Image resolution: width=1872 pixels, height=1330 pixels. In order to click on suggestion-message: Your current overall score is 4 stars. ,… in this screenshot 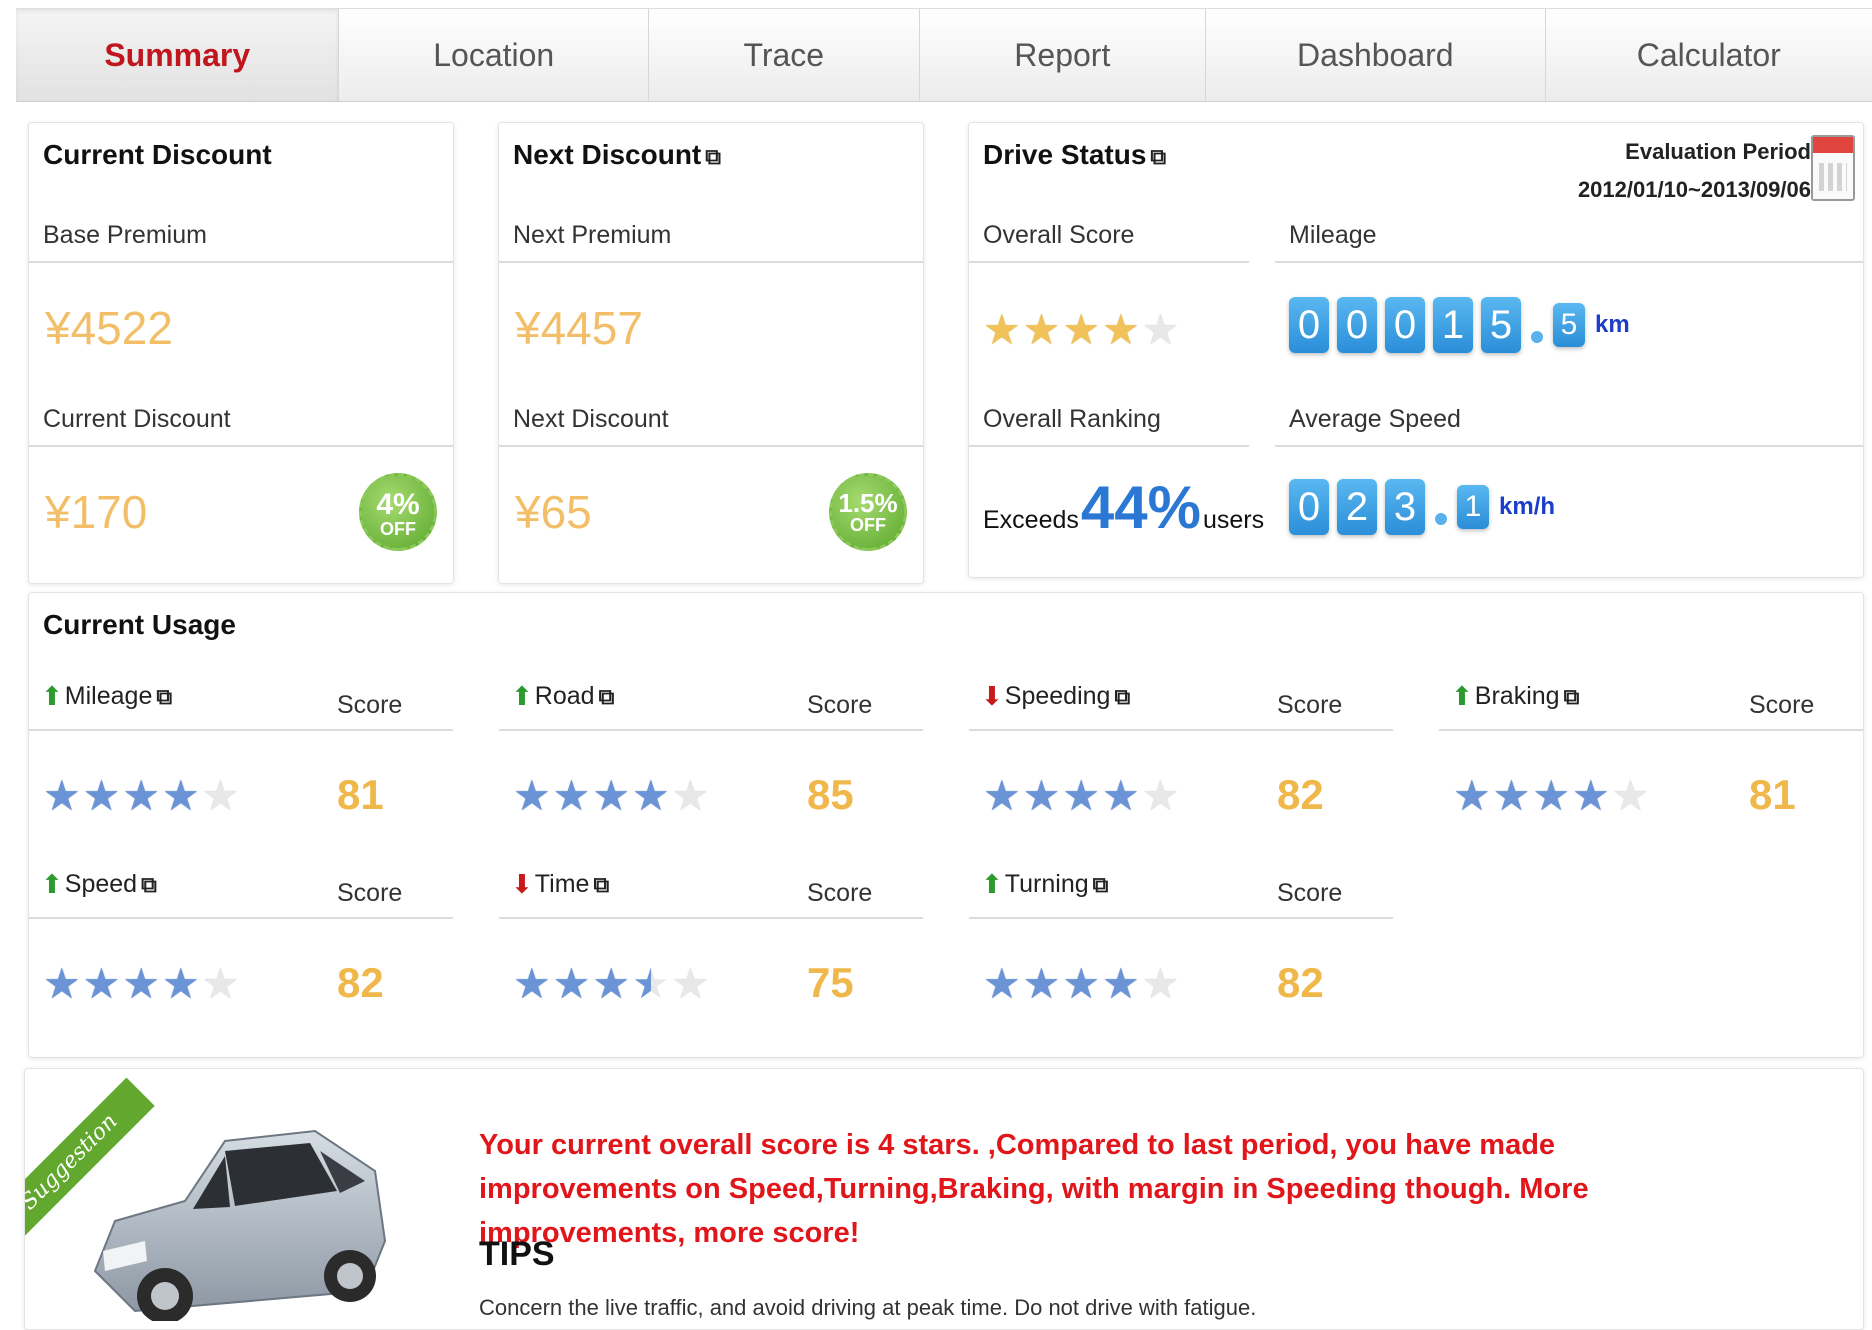, I will do `click(1034, 1189)`.